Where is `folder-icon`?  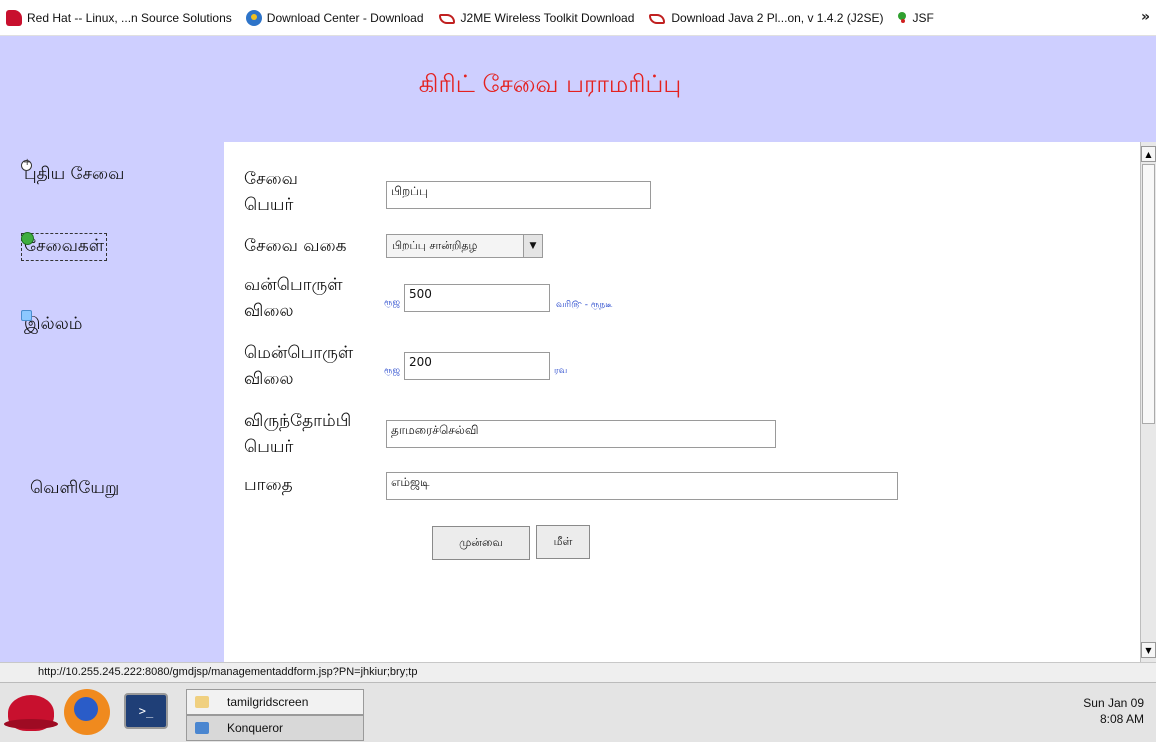 folder-icon is located at coordinates (202, 702).